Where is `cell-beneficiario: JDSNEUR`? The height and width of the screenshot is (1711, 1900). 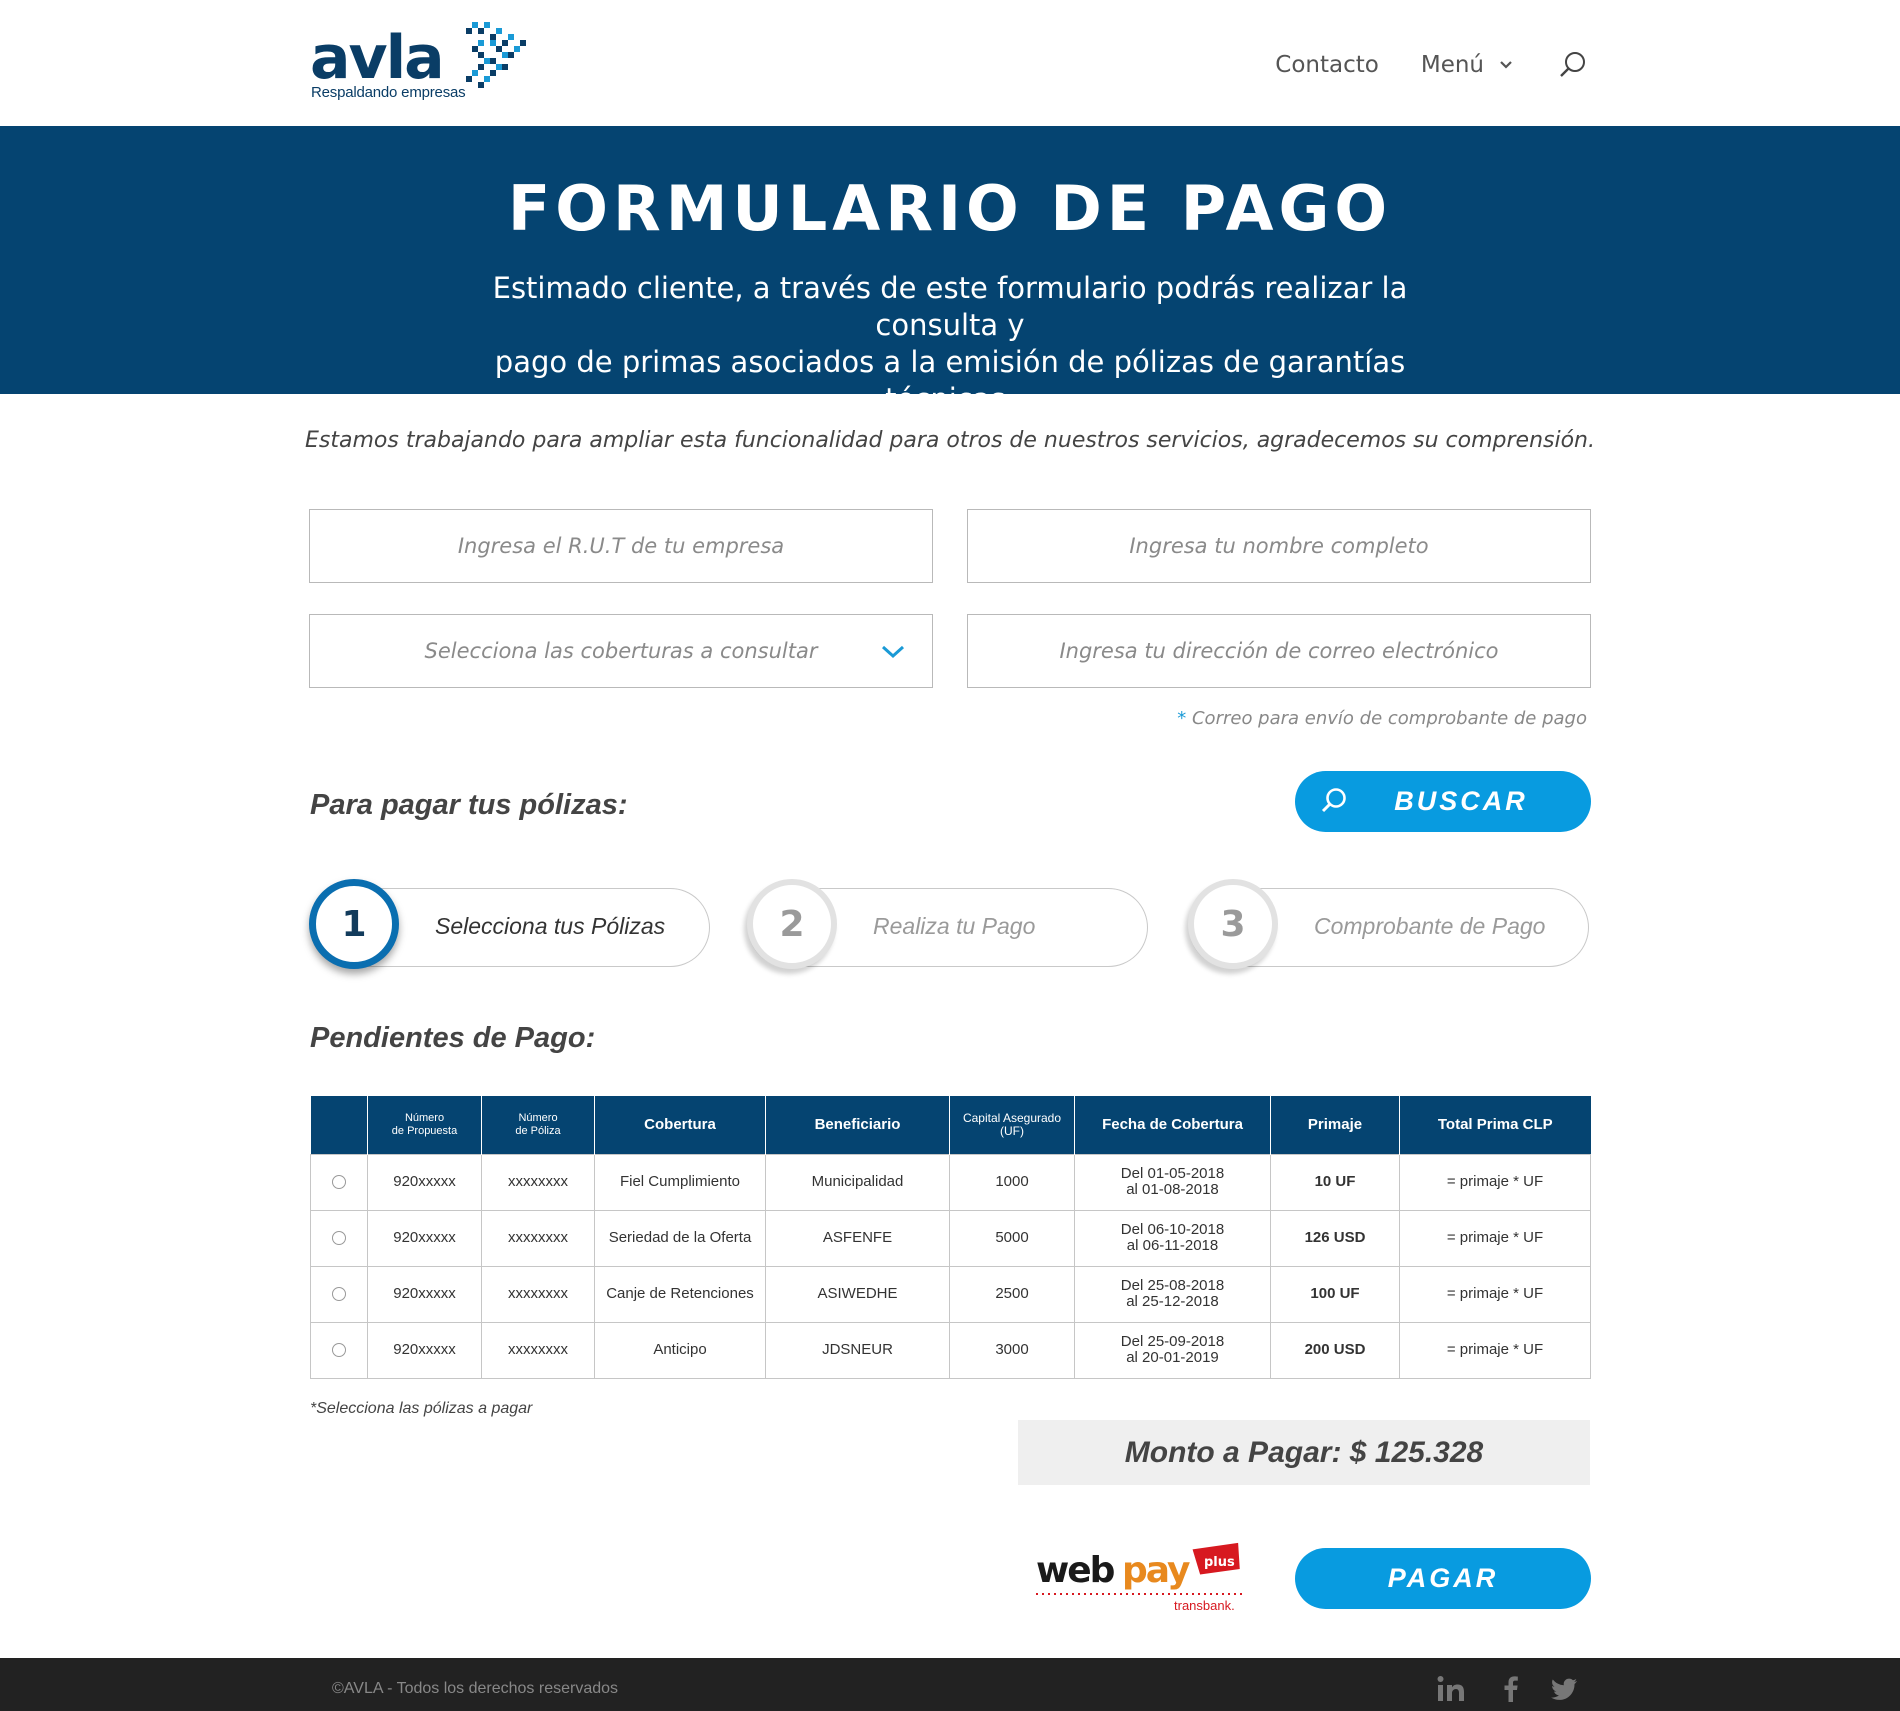
cell-beneficiario: JDSNEUR is located at coordinates (857, 1350).